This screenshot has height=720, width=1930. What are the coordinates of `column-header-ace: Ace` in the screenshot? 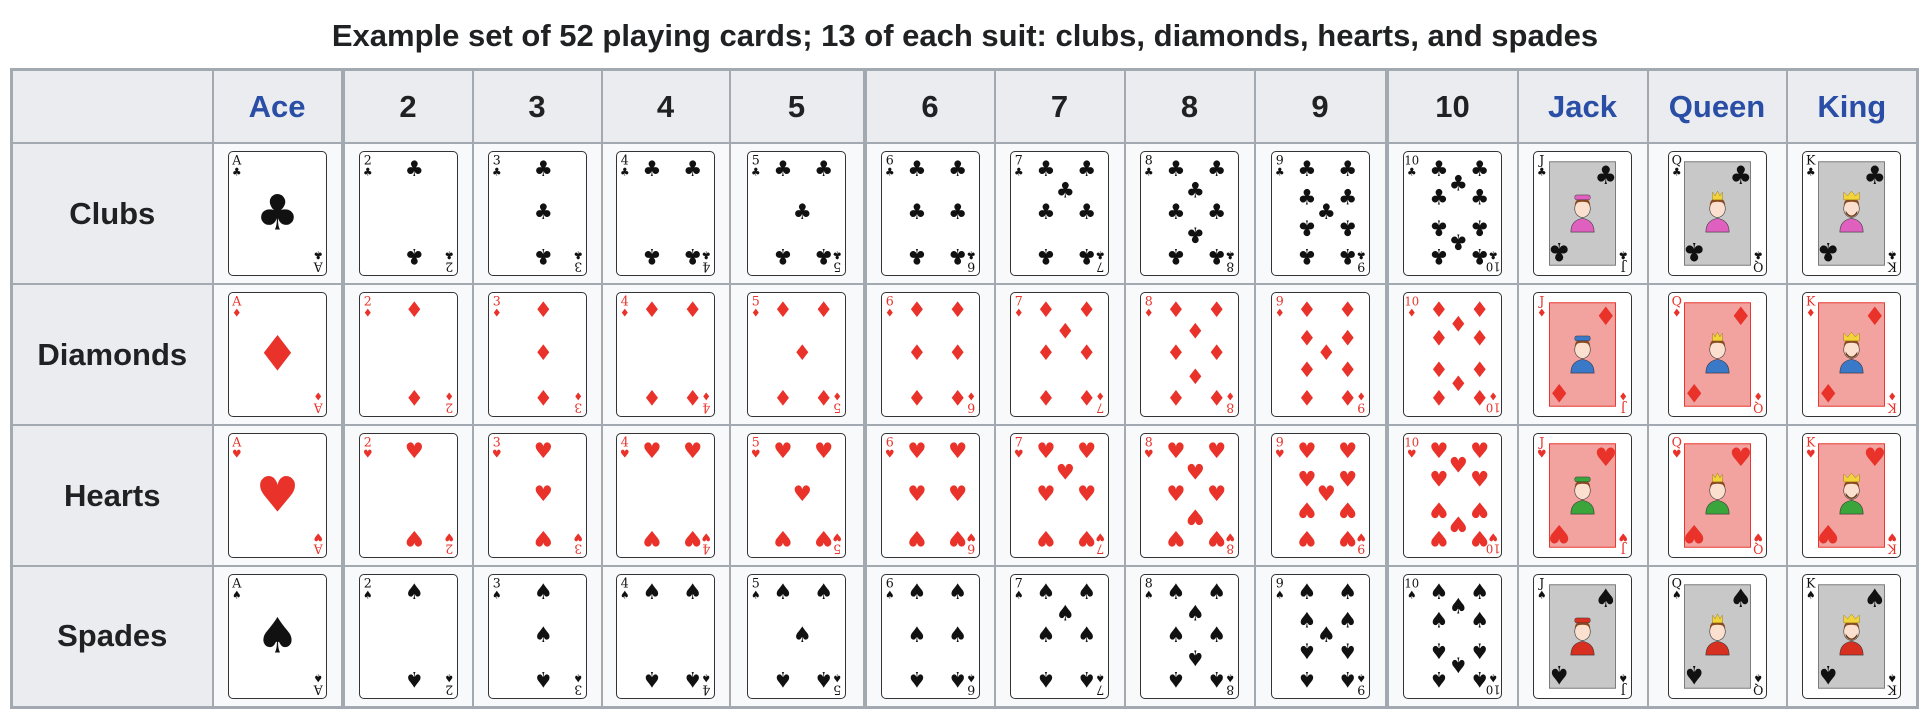 It's located at (278, 106).